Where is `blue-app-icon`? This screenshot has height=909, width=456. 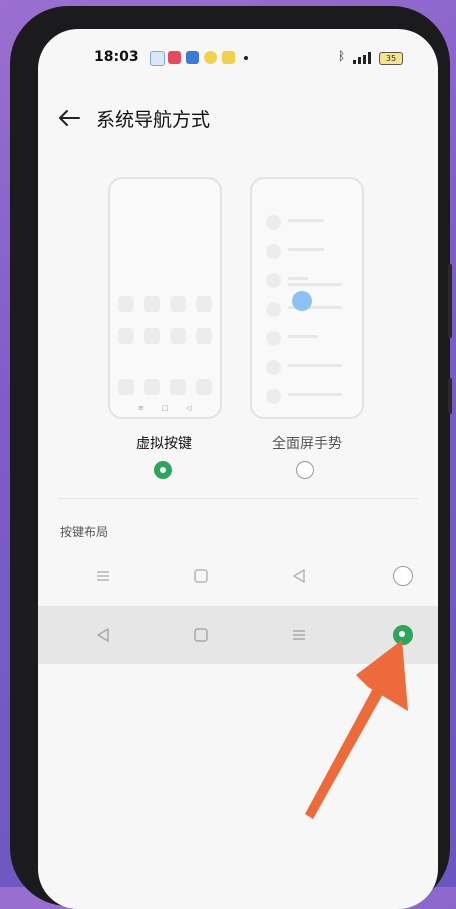 blue-app-icon is located at coordinates (192, 57).